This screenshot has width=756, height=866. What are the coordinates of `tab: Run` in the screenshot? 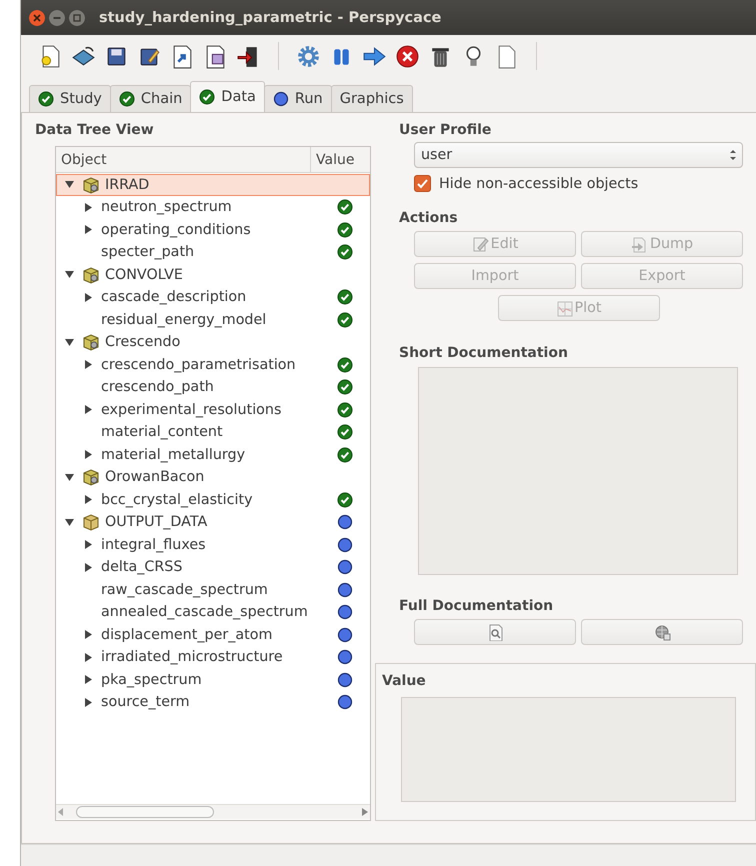 It's located at (298, 98).